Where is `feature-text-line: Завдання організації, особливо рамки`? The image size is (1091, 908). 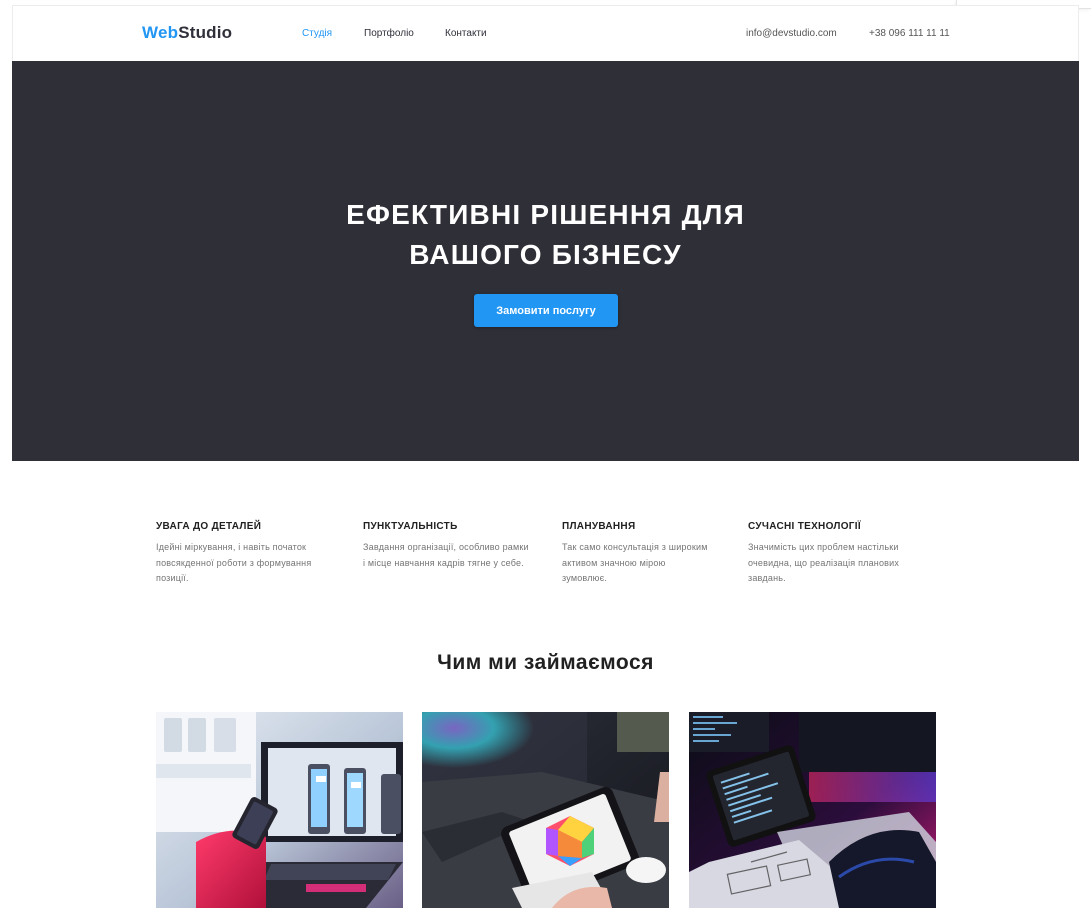
feature-text-line: Завдання організації, особливо рамки is located at coordinates (446, 547).